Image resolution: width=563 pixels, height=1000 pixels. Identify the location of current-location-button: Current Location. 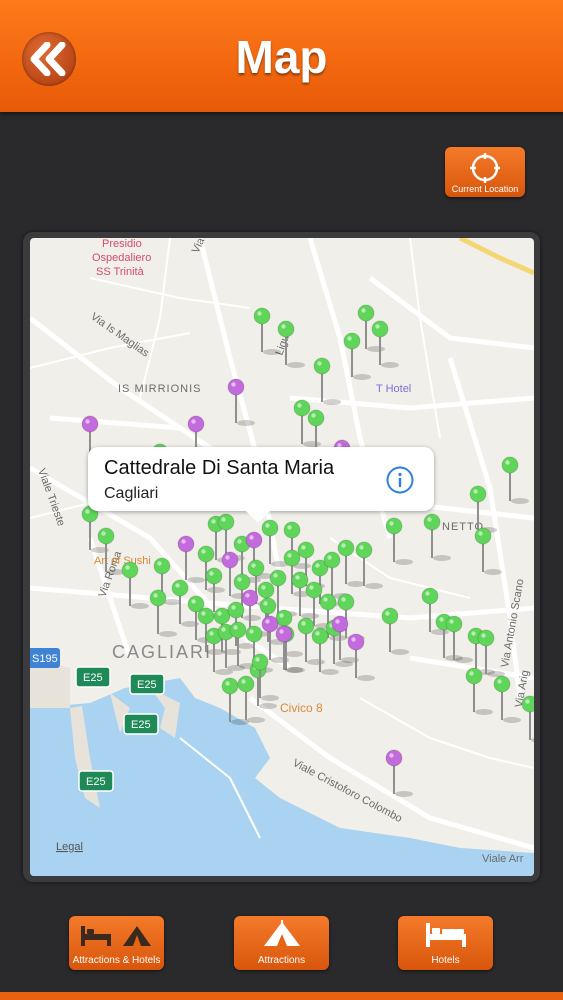
(485, 172).